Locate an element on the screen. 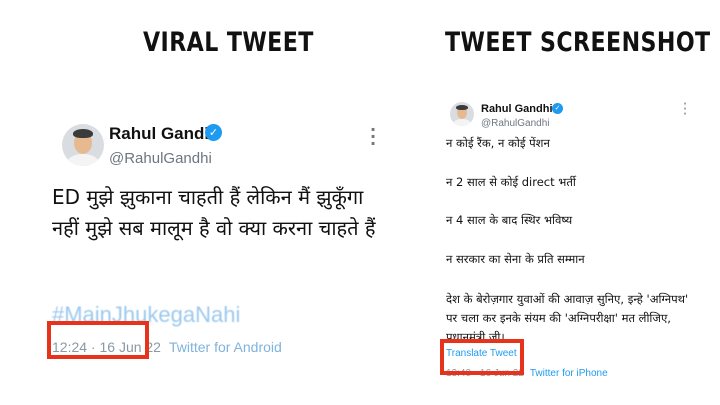  tweet-line: न सरकार का सेना के प्रति सम्मान is located at coordinates (515, 259).